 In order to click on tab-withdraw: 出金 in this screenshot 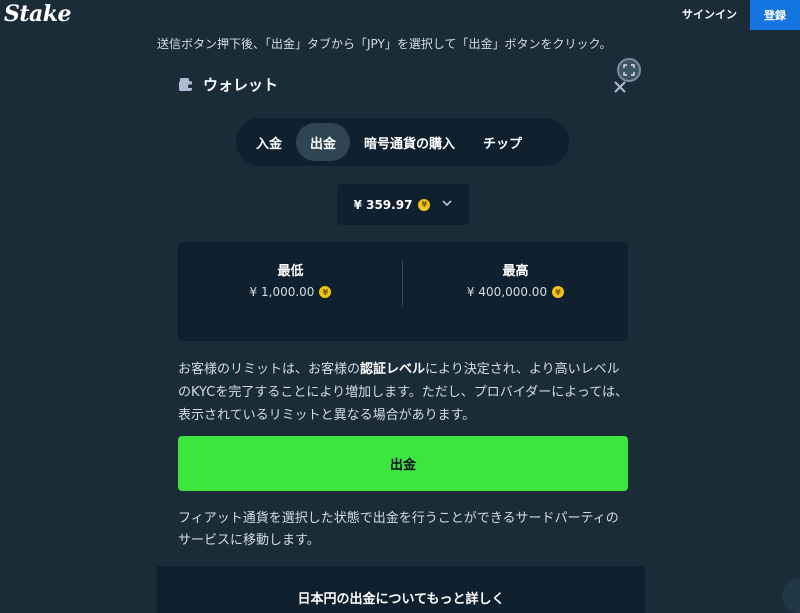, I will do `click(323, 142)`.